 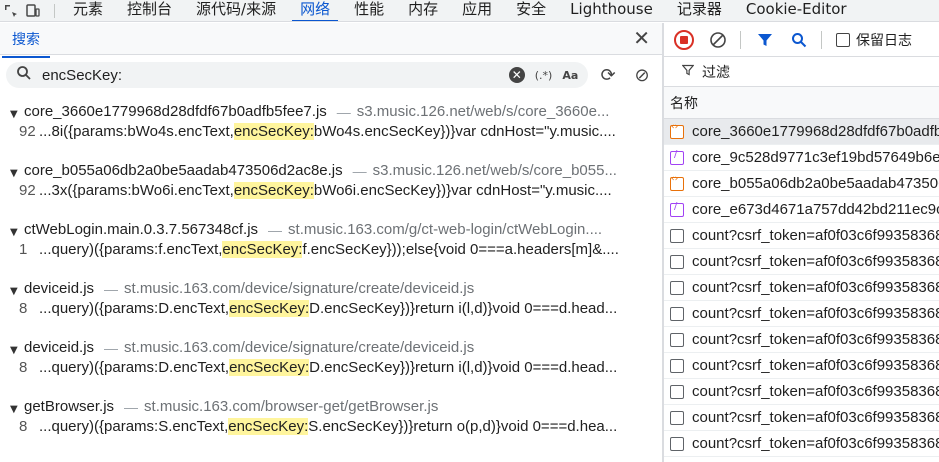 What do you see at coordinates (801, 132) in the screenshot?
I see `request-row: core_3660e1779968d28dfdf67b0adfb5fee7.js` at bounding box center [801, 132].